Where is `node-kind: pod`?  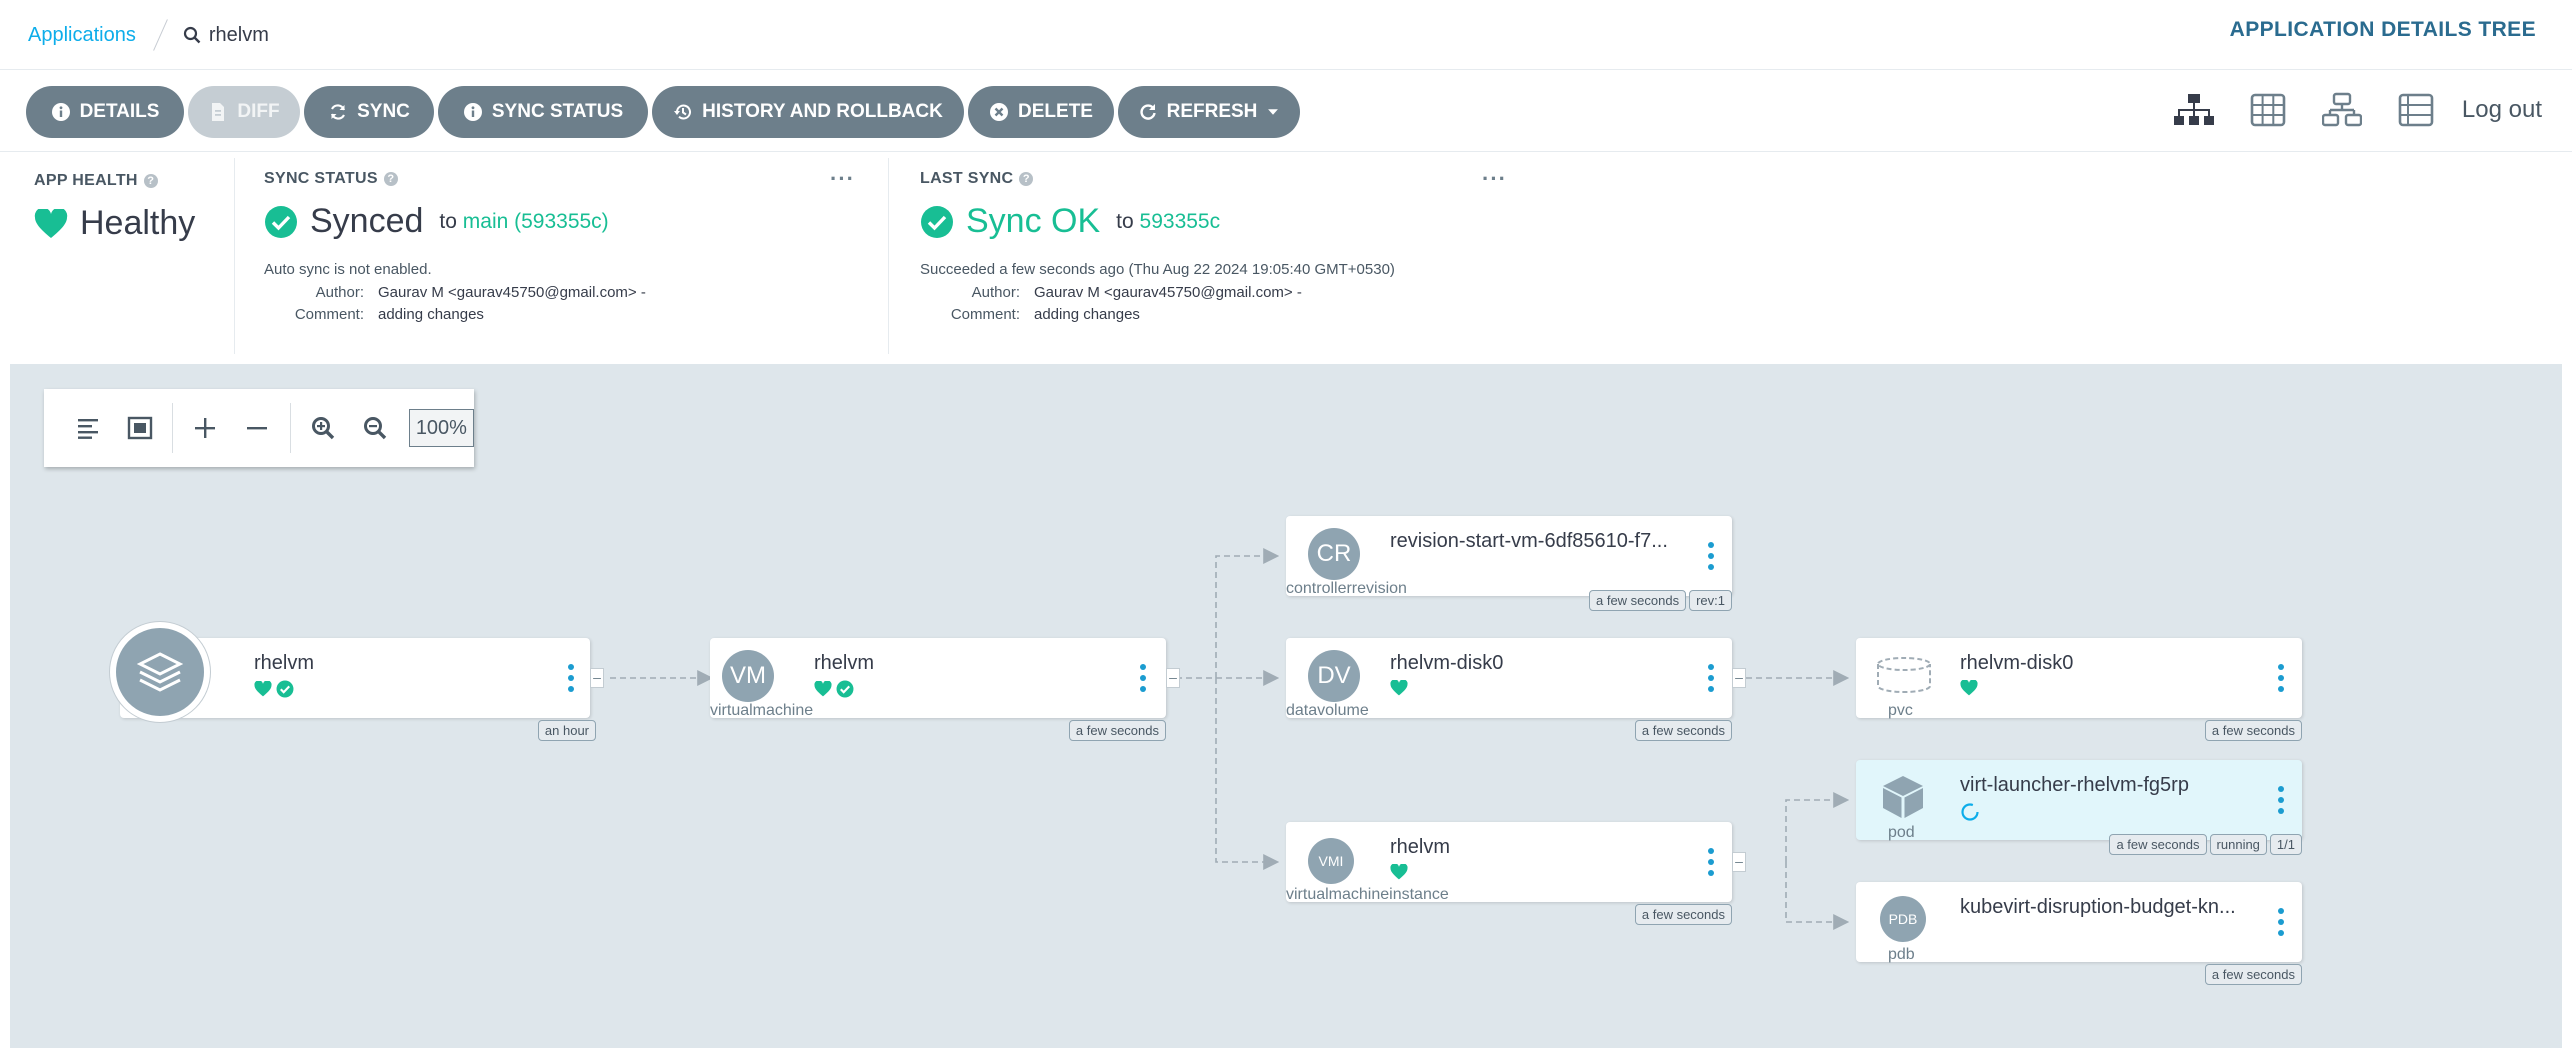
node-kind: pod is located at coordinates (1901, 832).